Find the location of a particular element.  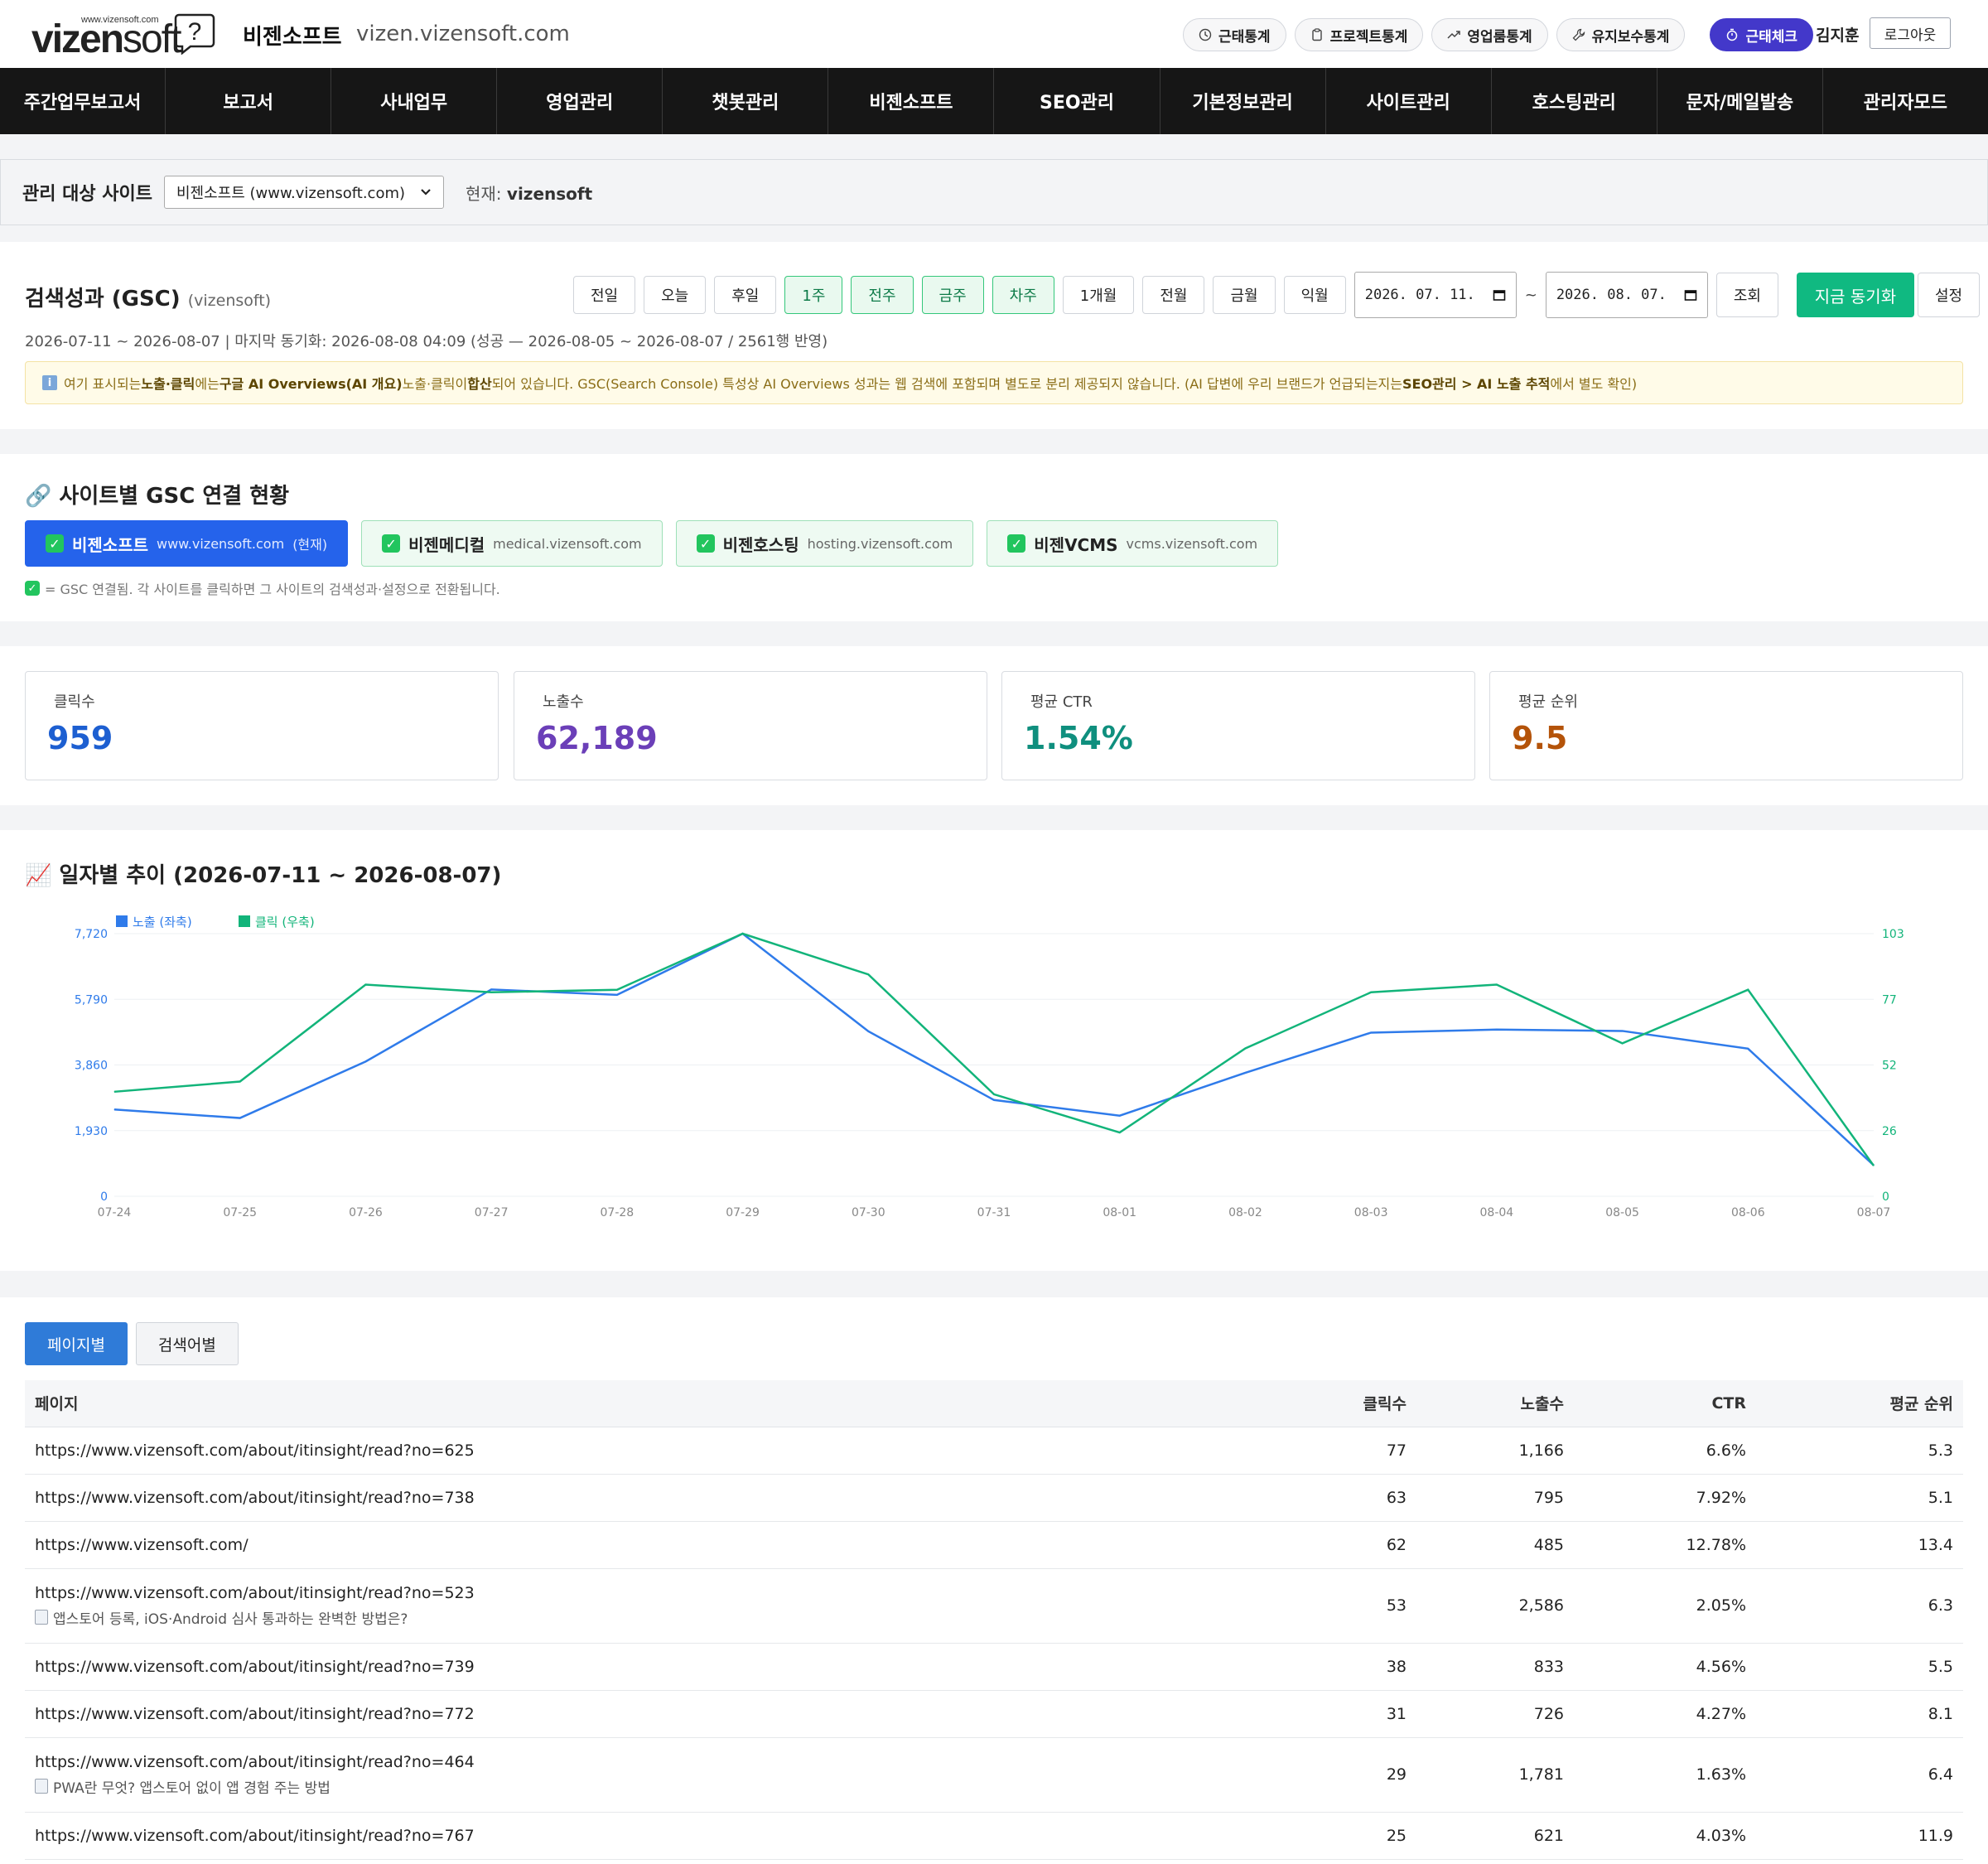

clicks-cell: 77 is located at coordinates (1337, 1451).